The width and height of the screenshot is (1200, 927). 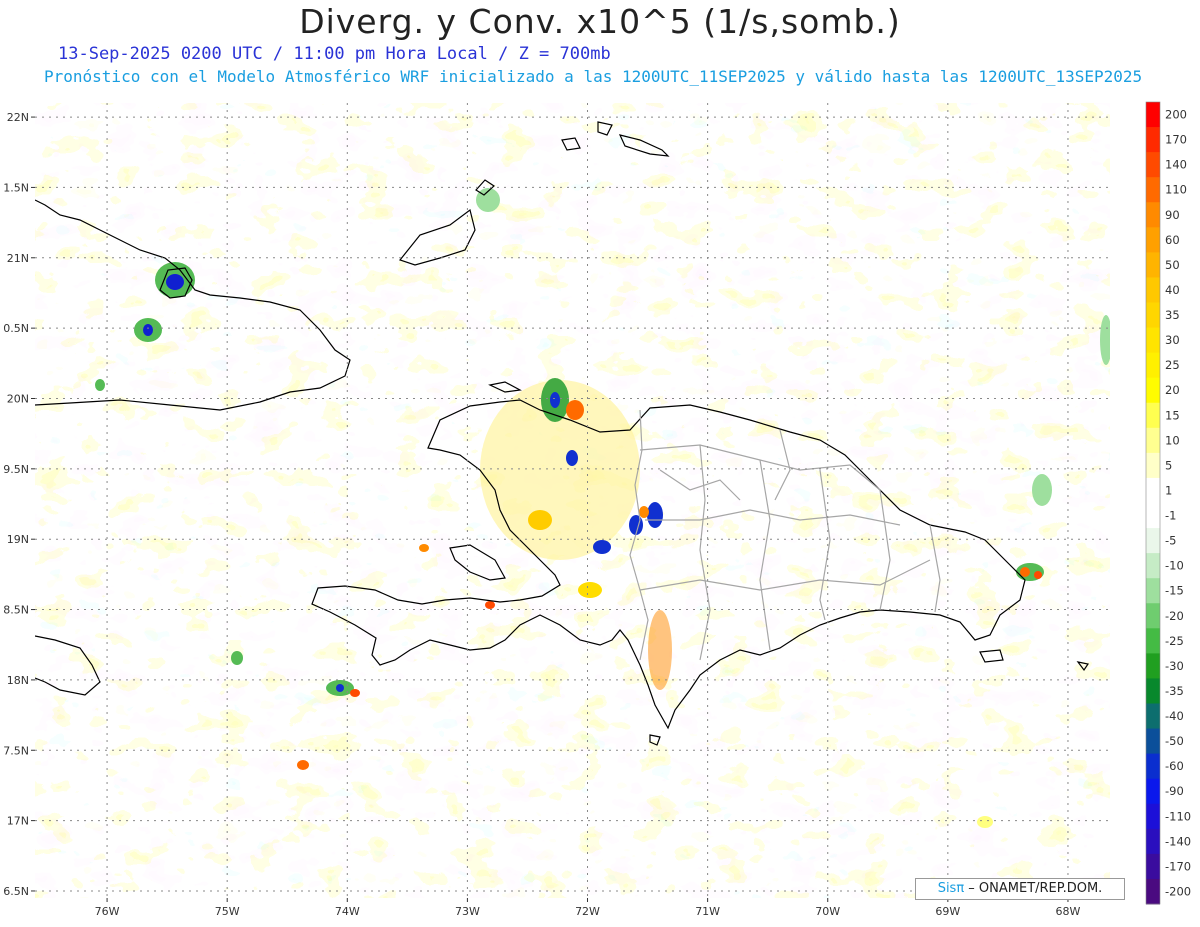 I want to click on lat-label: 18N, so click(x=18, y=680).